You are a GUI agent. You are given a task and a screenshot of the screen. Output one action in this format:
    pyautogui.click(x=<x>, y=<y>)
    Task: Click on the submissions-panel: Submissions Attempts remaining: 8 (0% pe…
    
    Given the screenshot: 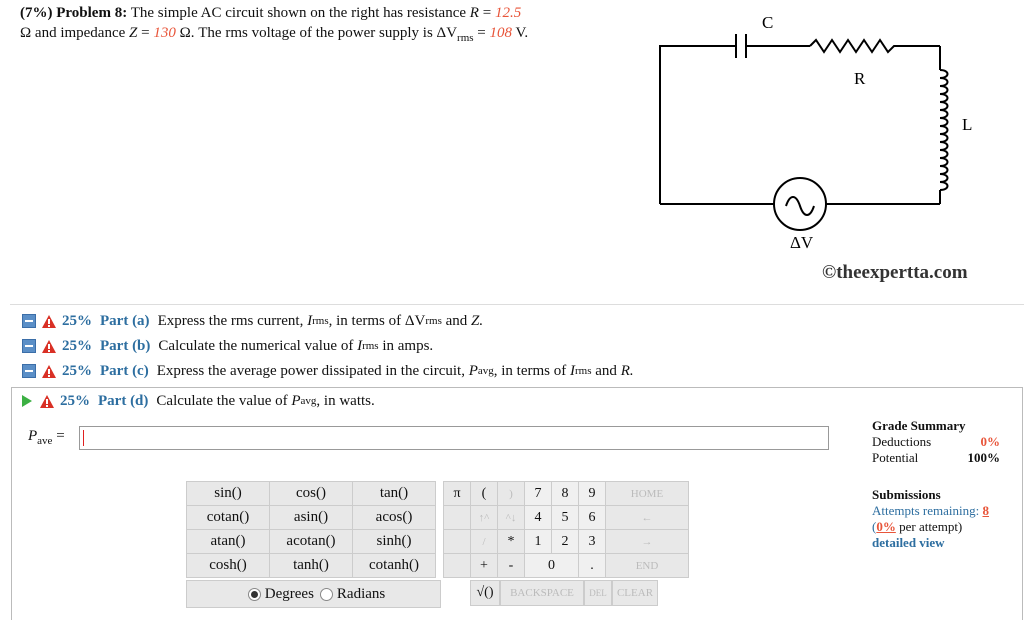 What is the action you would take?
    pyautogui.click(x=939, y=519)
    